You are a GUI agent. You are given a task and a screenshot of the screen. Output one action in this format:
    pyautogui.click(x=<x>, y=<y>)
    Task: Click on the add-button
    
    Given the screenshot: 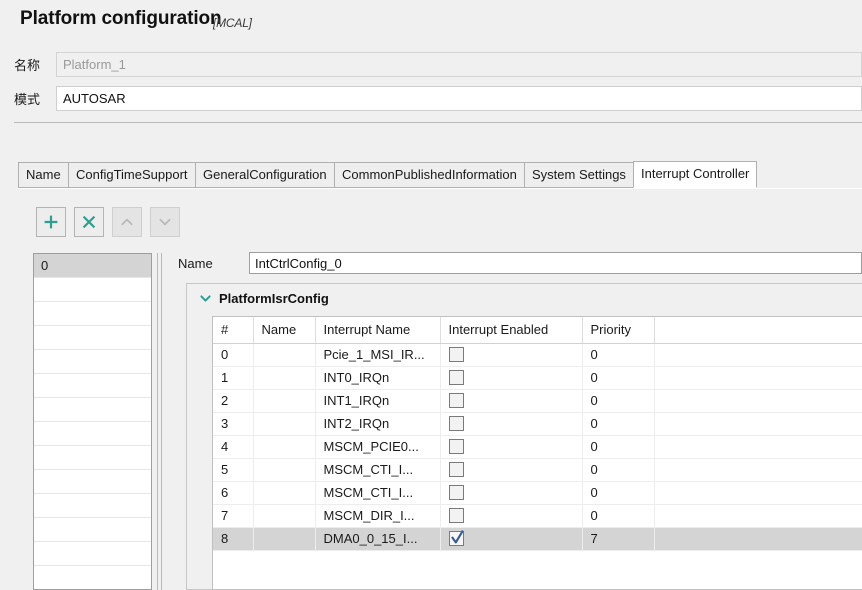 What is the action you would take?
    pyautogui.click(x=51, y=222)
    